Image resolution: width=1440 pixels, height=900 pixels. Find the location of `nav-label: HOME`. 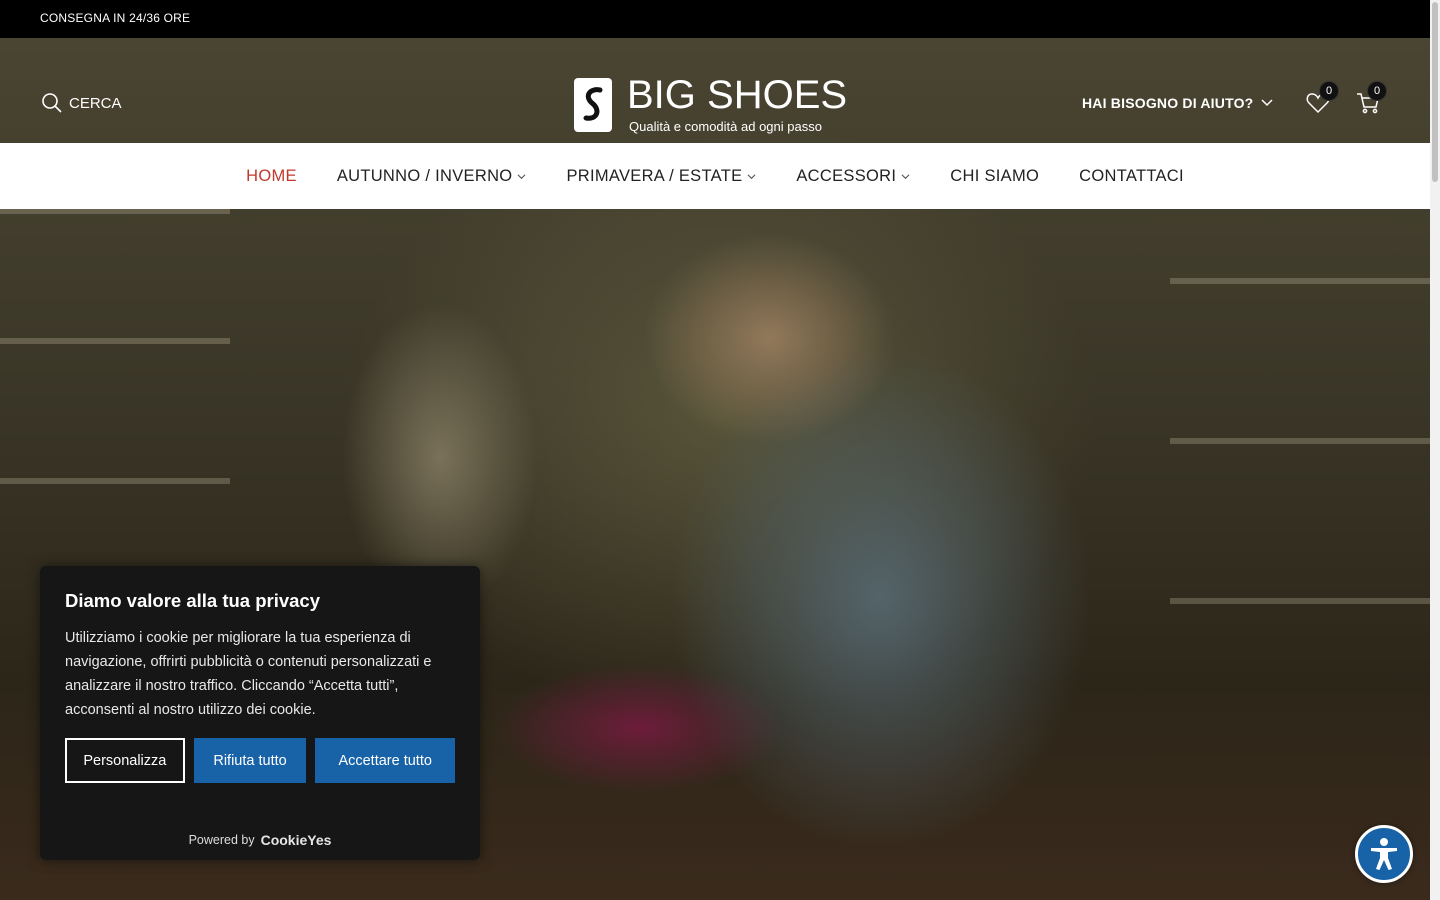

nav-label: HOME is located at coordinates (271, 175).